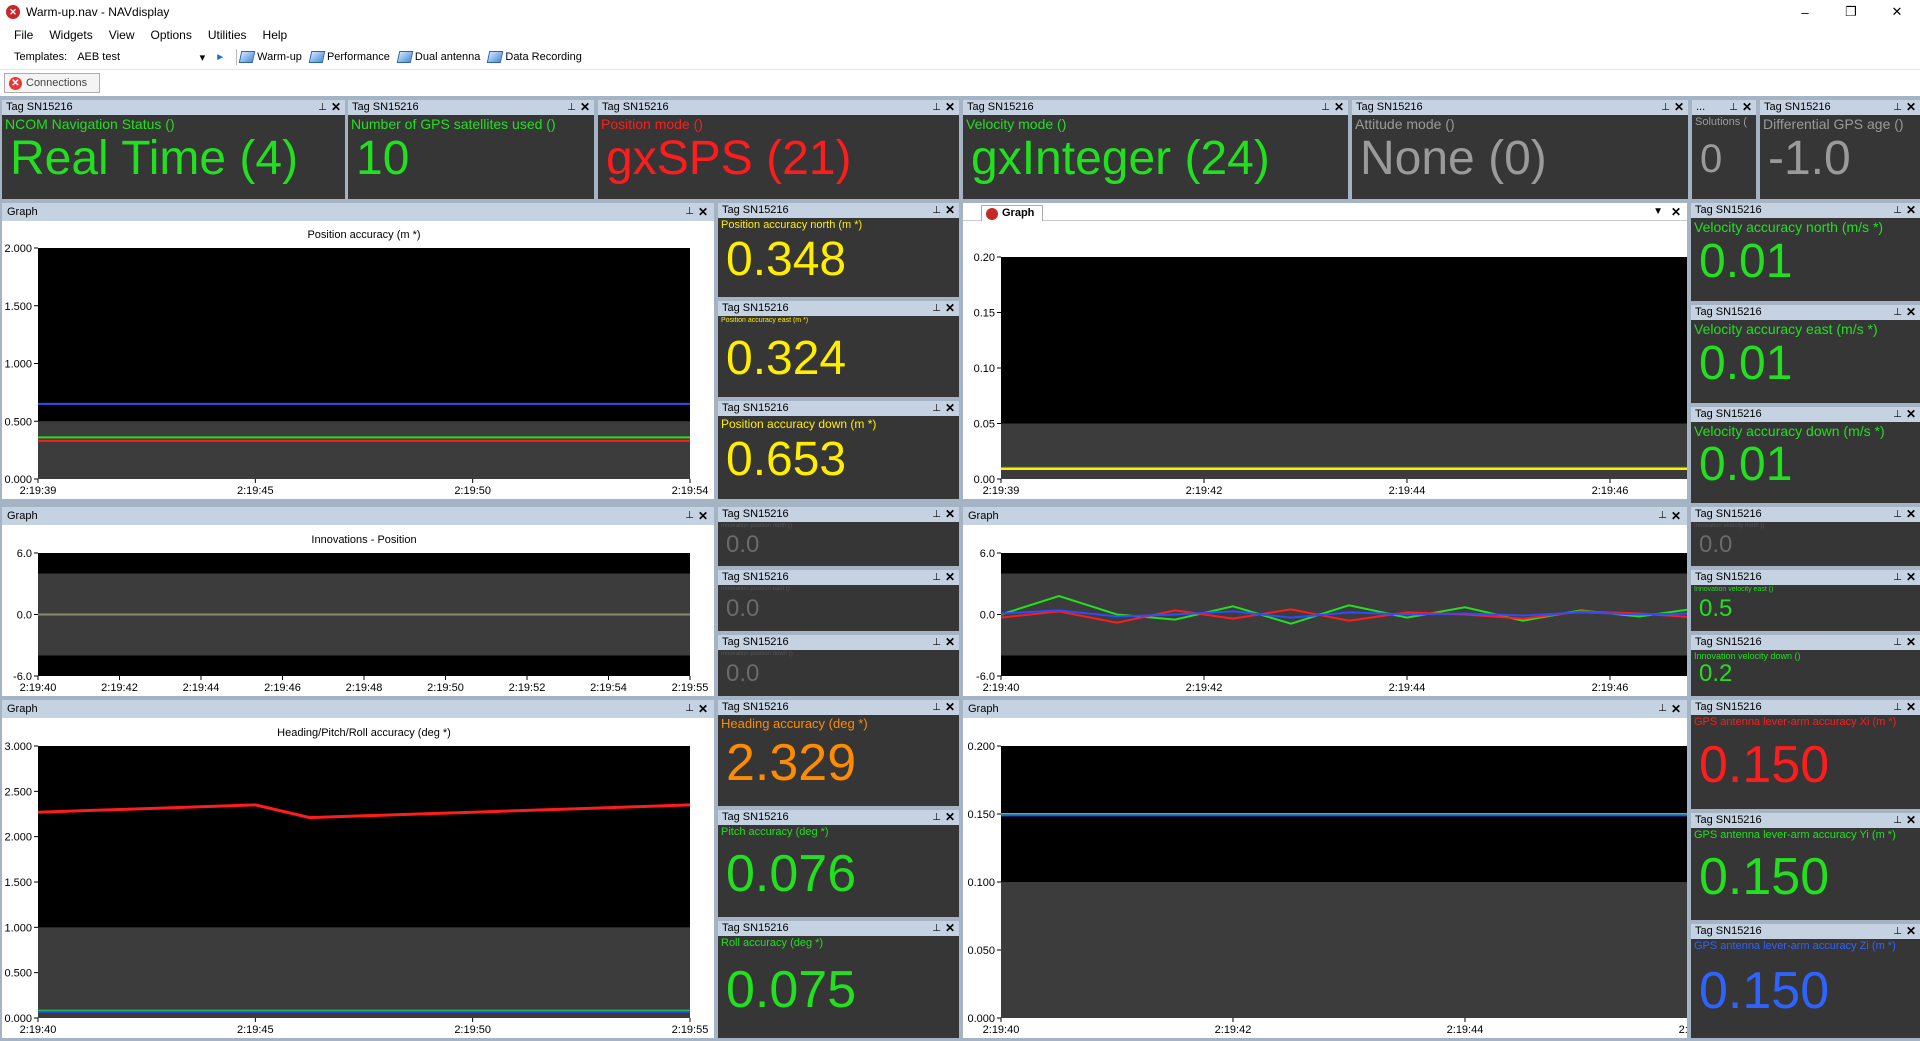 This screenshot has width=1920, height=1041. Describe the element at coordinates (122, 35) in the screenshot. I see `menu-view: View` at that location.